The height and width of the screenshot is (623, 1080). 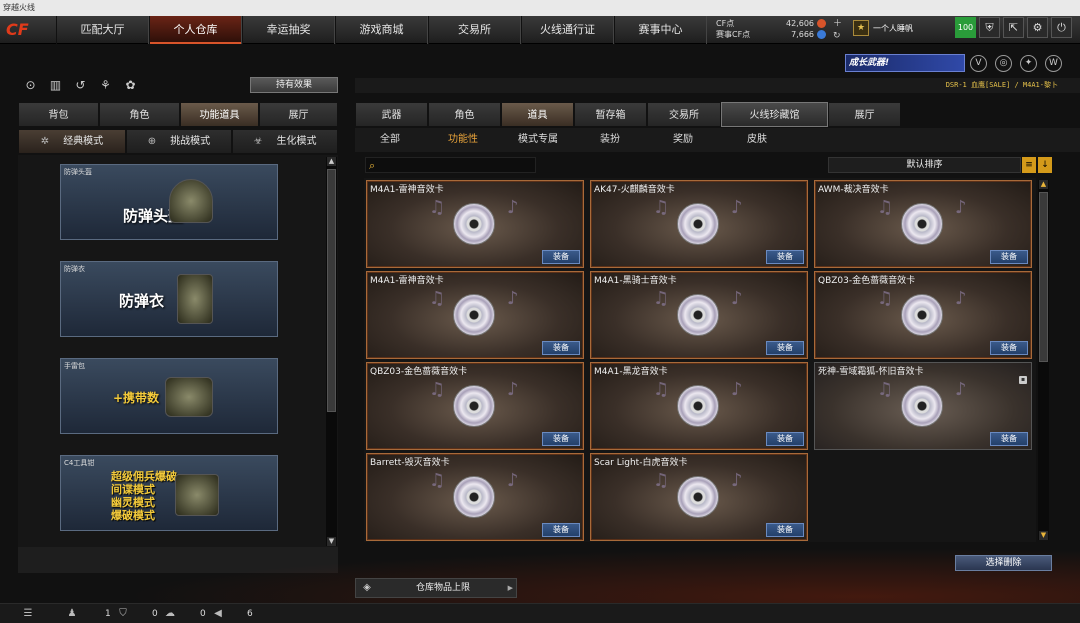 What do you see at coordinates (923, 224) in the screenshot?
I see `item-card: AWM-裁决音效卡 ♫ ♪ 装备` at bounding box center [923, 224].